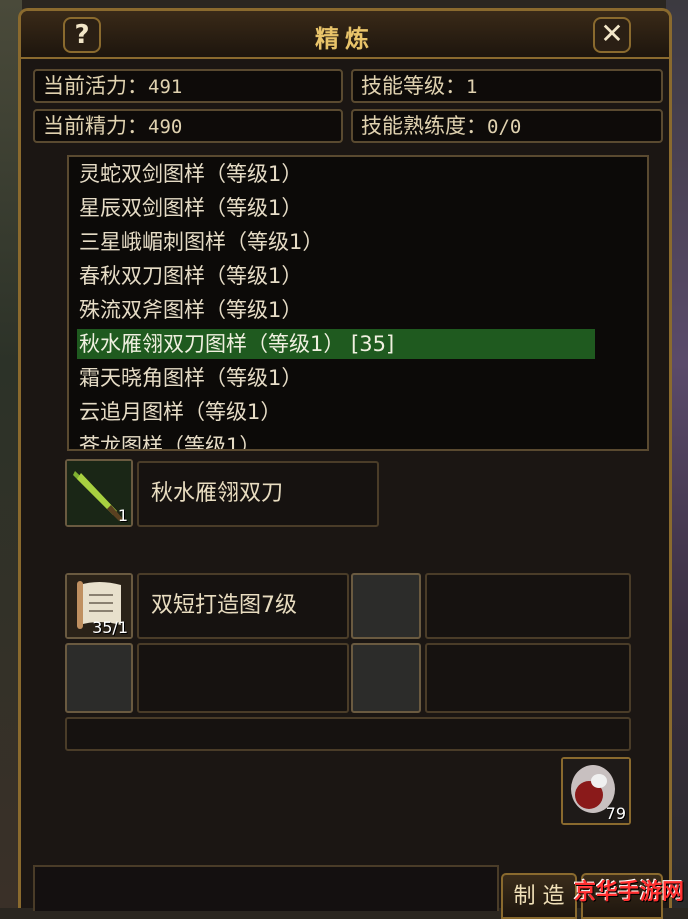  I want to click on proficiency-label: 技能熟练度：, so click(424, 126).